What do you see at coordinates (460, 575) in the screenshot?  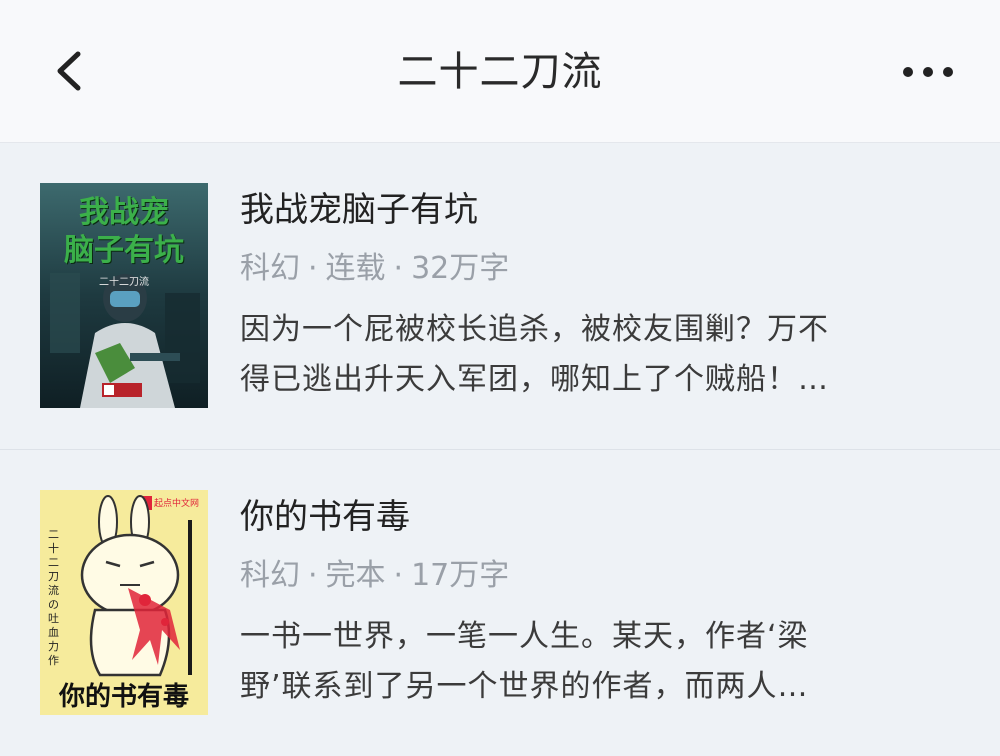 I see `book-word-count: 17万字` at bounding box center [460, 575].